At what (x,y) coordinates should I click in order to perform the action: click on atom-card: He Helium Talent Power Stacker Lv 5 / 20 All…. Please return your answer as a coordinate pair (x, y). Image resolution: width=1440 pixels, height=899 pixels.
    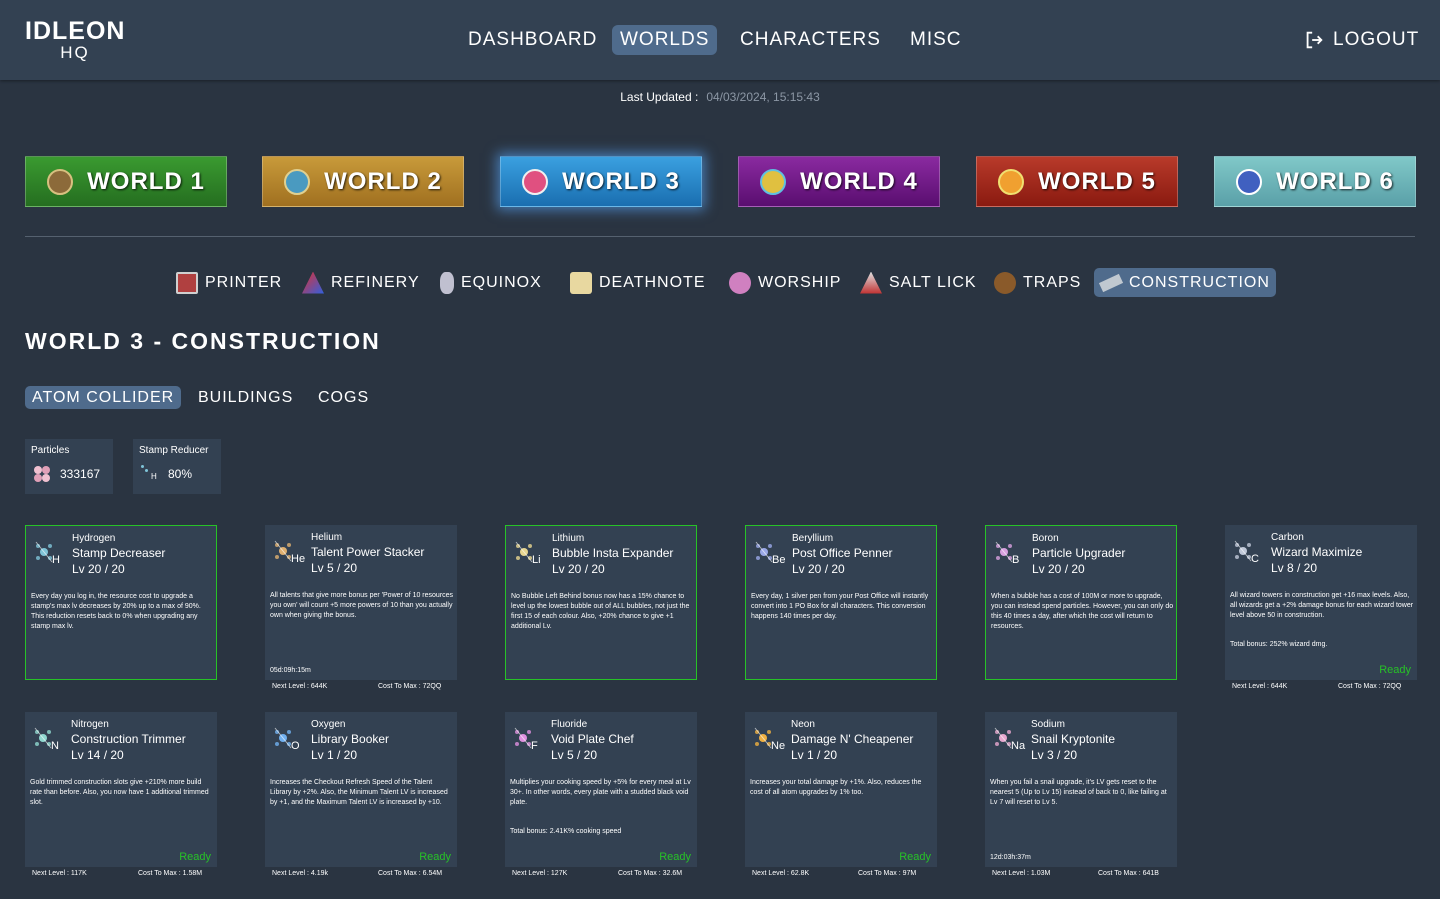
    Looking at the image, I should click on (361, 602).